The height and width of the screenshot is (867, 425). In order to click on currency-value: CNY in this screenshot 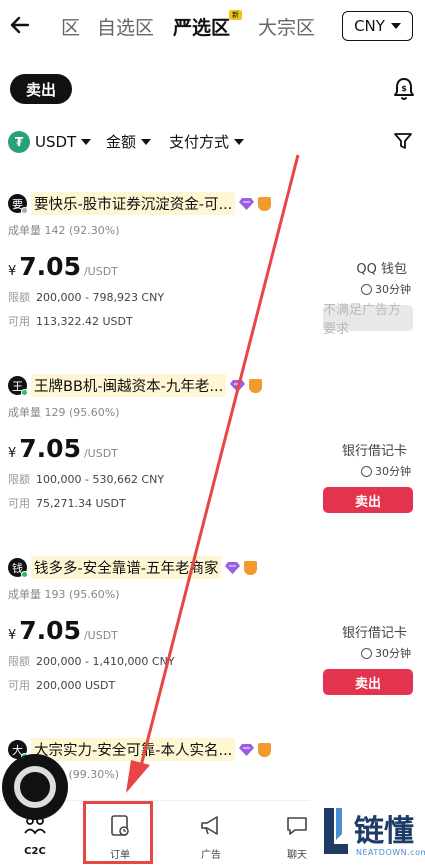, I will do `click(369, 26)`.